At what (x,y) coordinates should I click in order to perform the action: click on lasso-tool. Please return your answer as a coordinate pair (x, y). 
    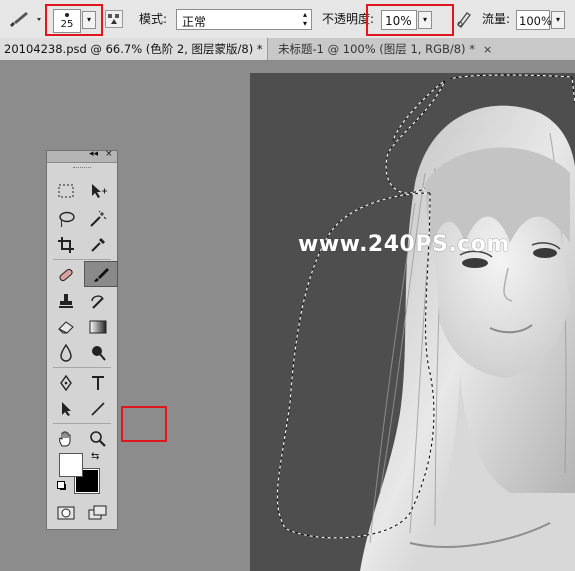
    Looking at the image, I should click on (66, 219).